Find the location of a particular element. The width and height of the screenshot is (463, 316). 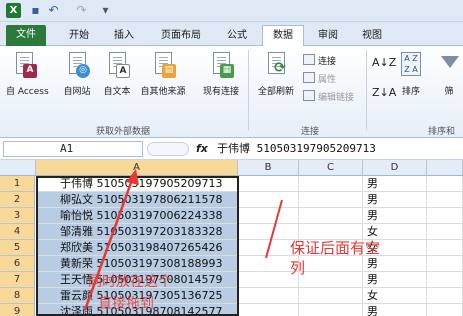

filter-icon is located at coordinates (449, 65).